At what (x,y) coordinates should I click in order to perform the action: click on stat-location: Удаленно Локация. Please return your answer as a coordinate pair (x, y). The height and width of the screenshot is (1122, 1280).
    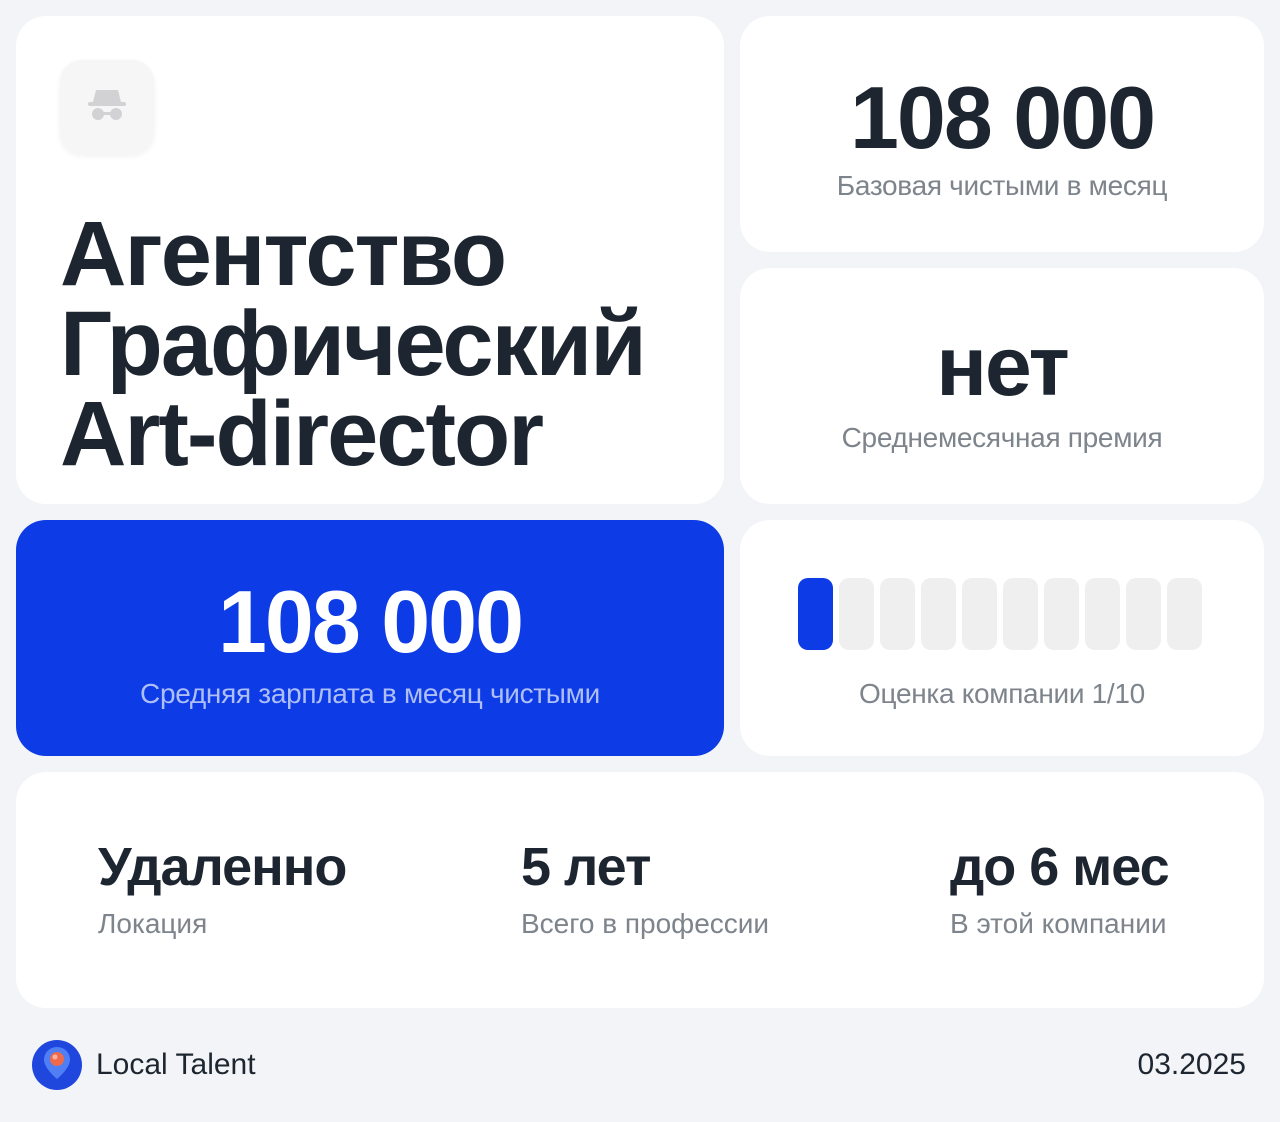
    Looking at the image, I should click on (222, 888).